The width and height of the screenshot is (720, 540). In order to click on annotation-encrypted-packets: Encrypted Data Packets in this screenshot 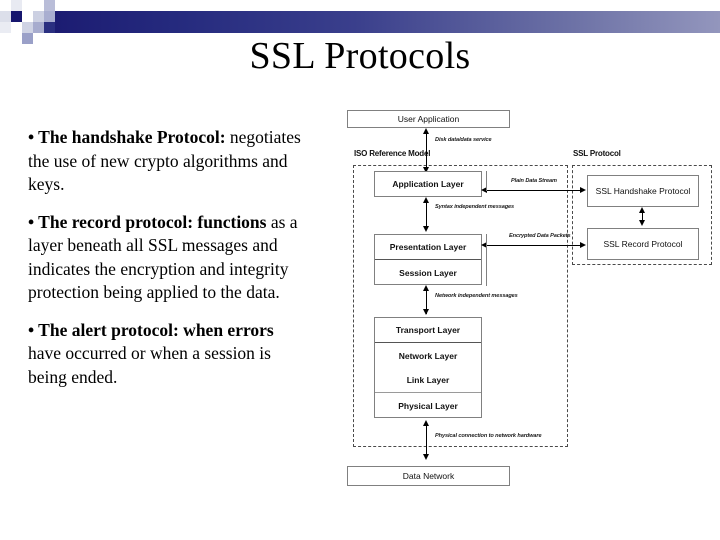, I will do `click(540, 236)`.